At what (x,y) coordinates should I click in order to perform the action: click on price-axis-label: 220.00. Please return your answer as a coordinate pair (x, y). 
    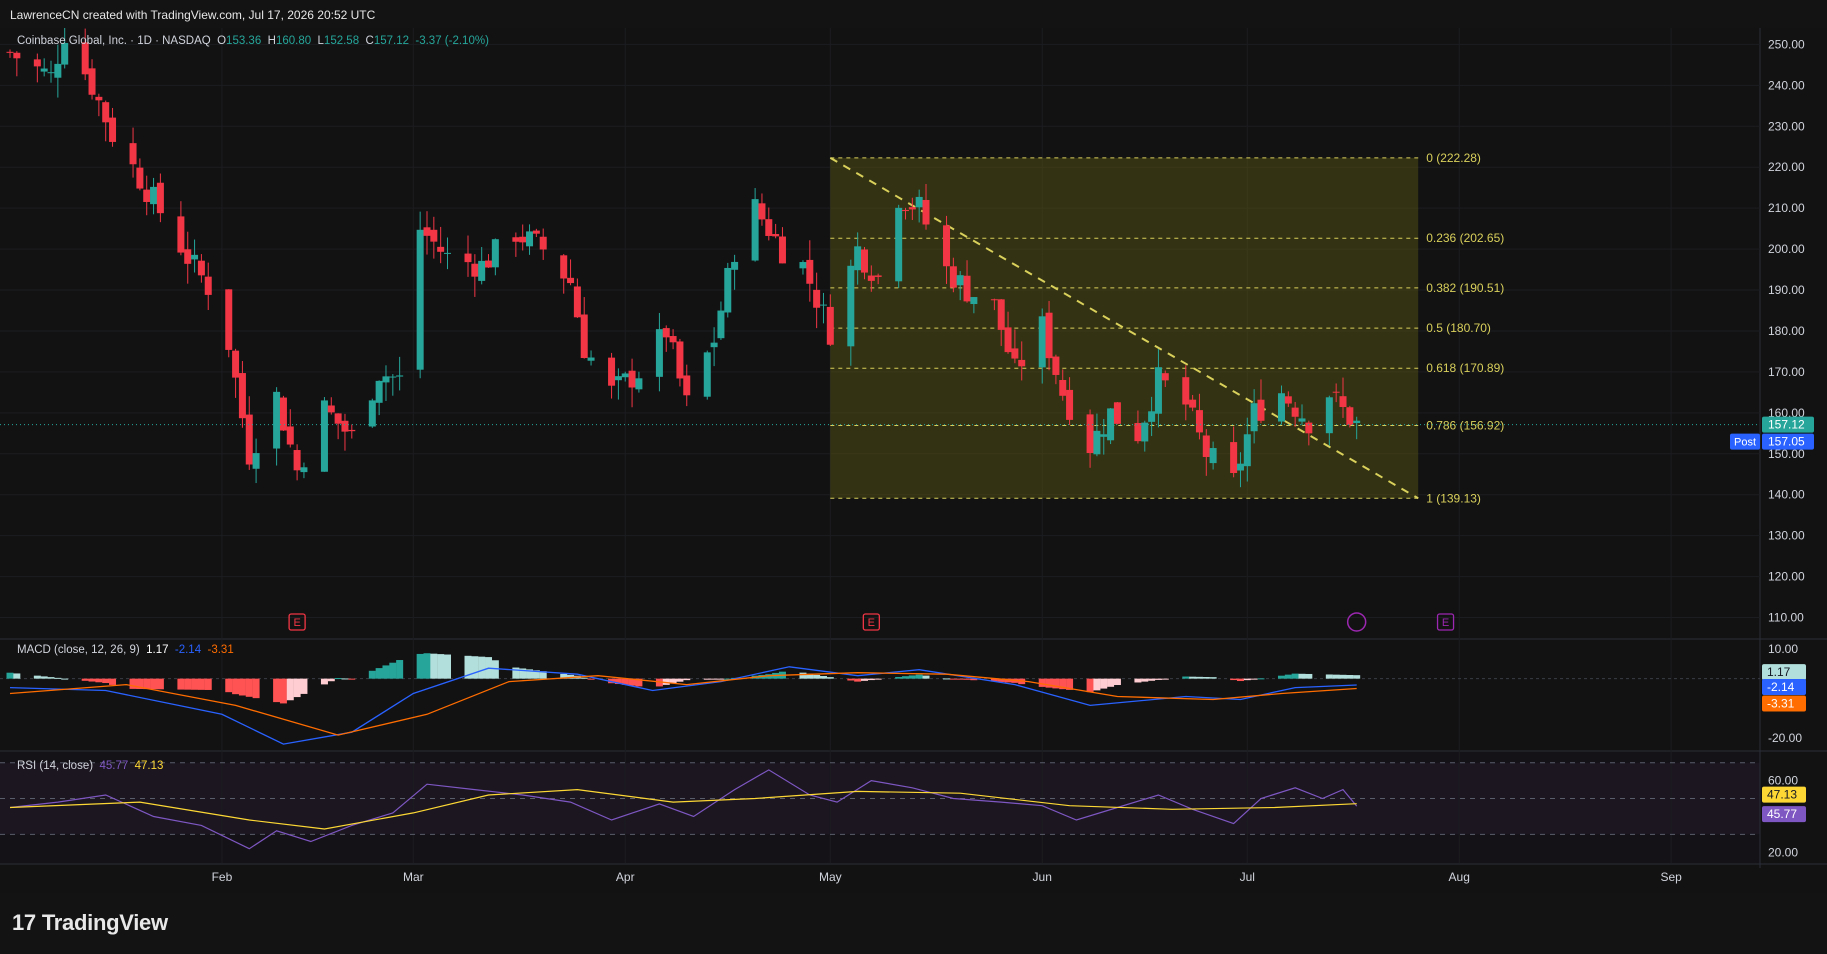
    Looking at the image, I should click on (1786, 167).